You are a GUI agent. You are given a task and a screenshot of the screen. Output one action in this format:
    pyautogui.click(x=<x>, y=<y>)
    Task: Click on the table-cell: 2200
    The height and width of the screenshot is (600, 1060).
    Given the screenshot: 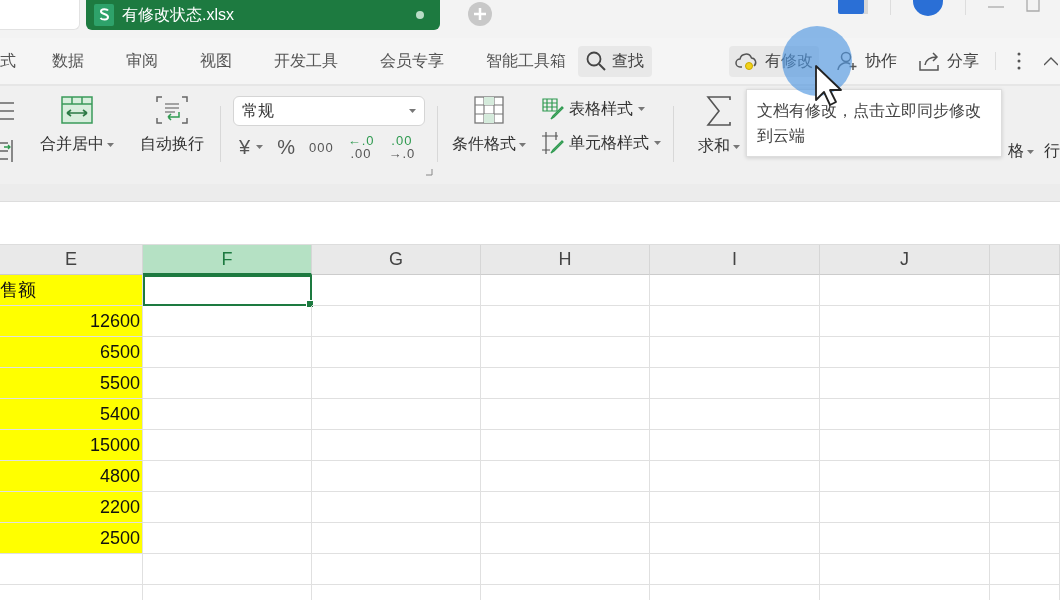 What is the action you would take?
    pyautogui.click(x=71, y=507)
    